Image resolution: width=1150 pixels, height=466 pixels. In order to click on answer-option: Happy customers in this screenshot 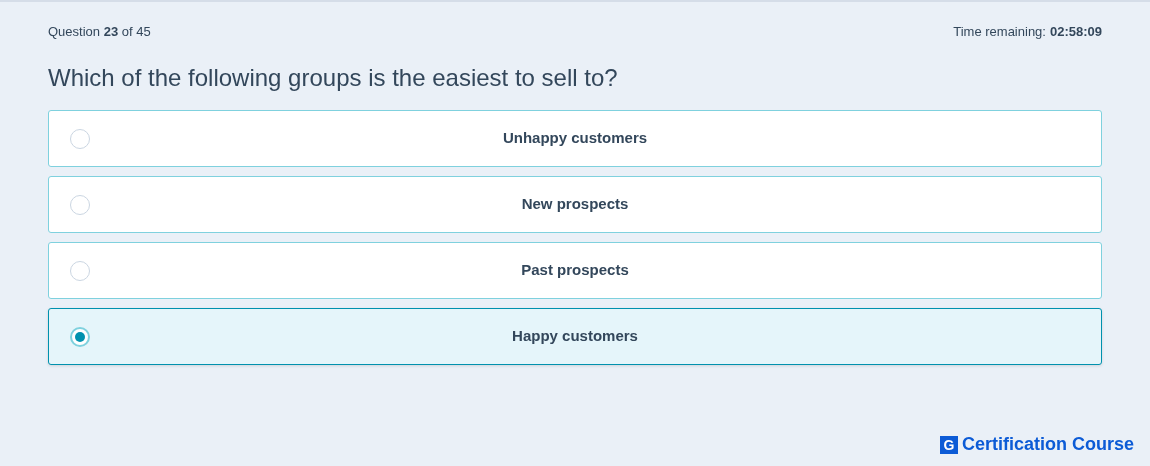, I will do `click(575, 336)`.